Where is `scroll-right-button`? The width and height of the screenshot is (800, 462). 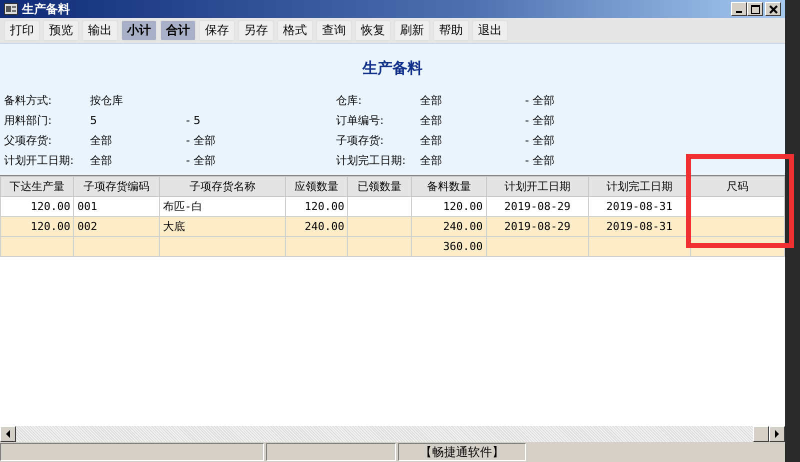 scroll-right-button is located at coordinates (777, 434).